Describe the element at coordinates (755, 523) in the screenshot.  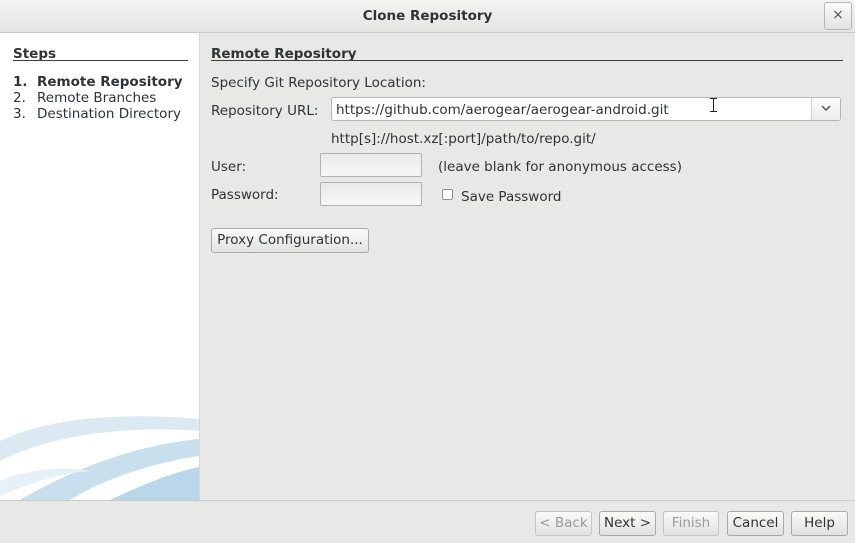
I see `cancel-button: Cancel` at that location.